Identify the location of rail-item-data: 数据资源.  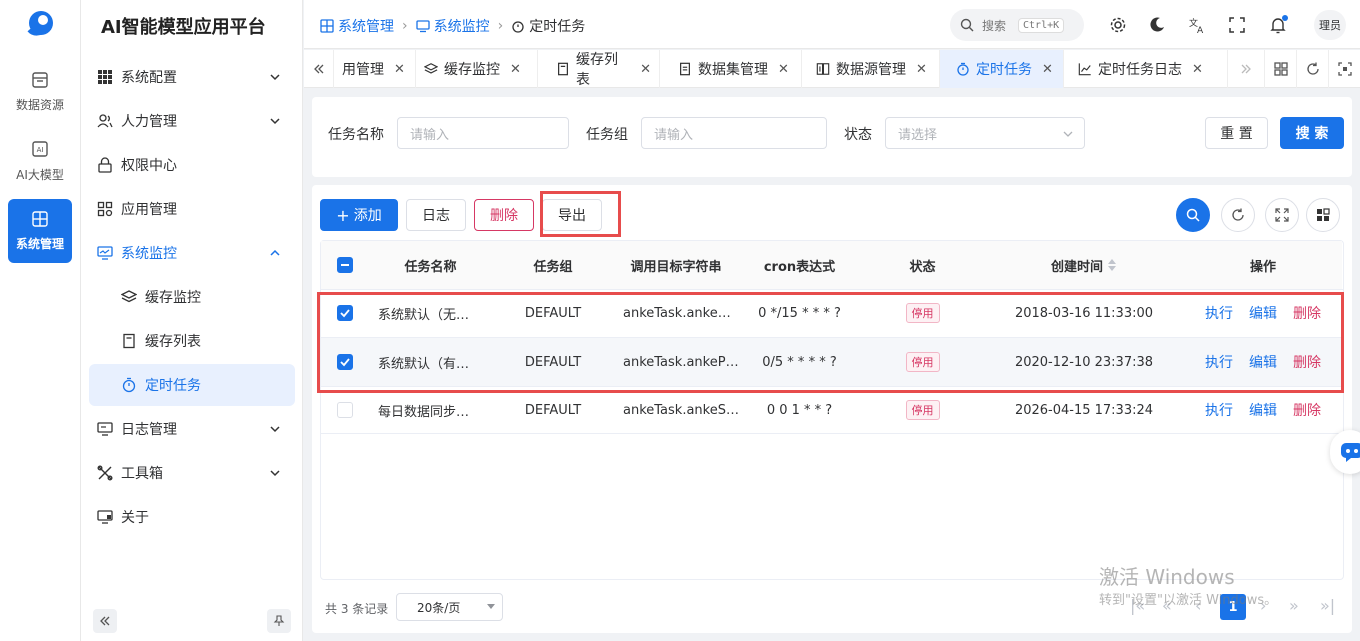
(40, 92).